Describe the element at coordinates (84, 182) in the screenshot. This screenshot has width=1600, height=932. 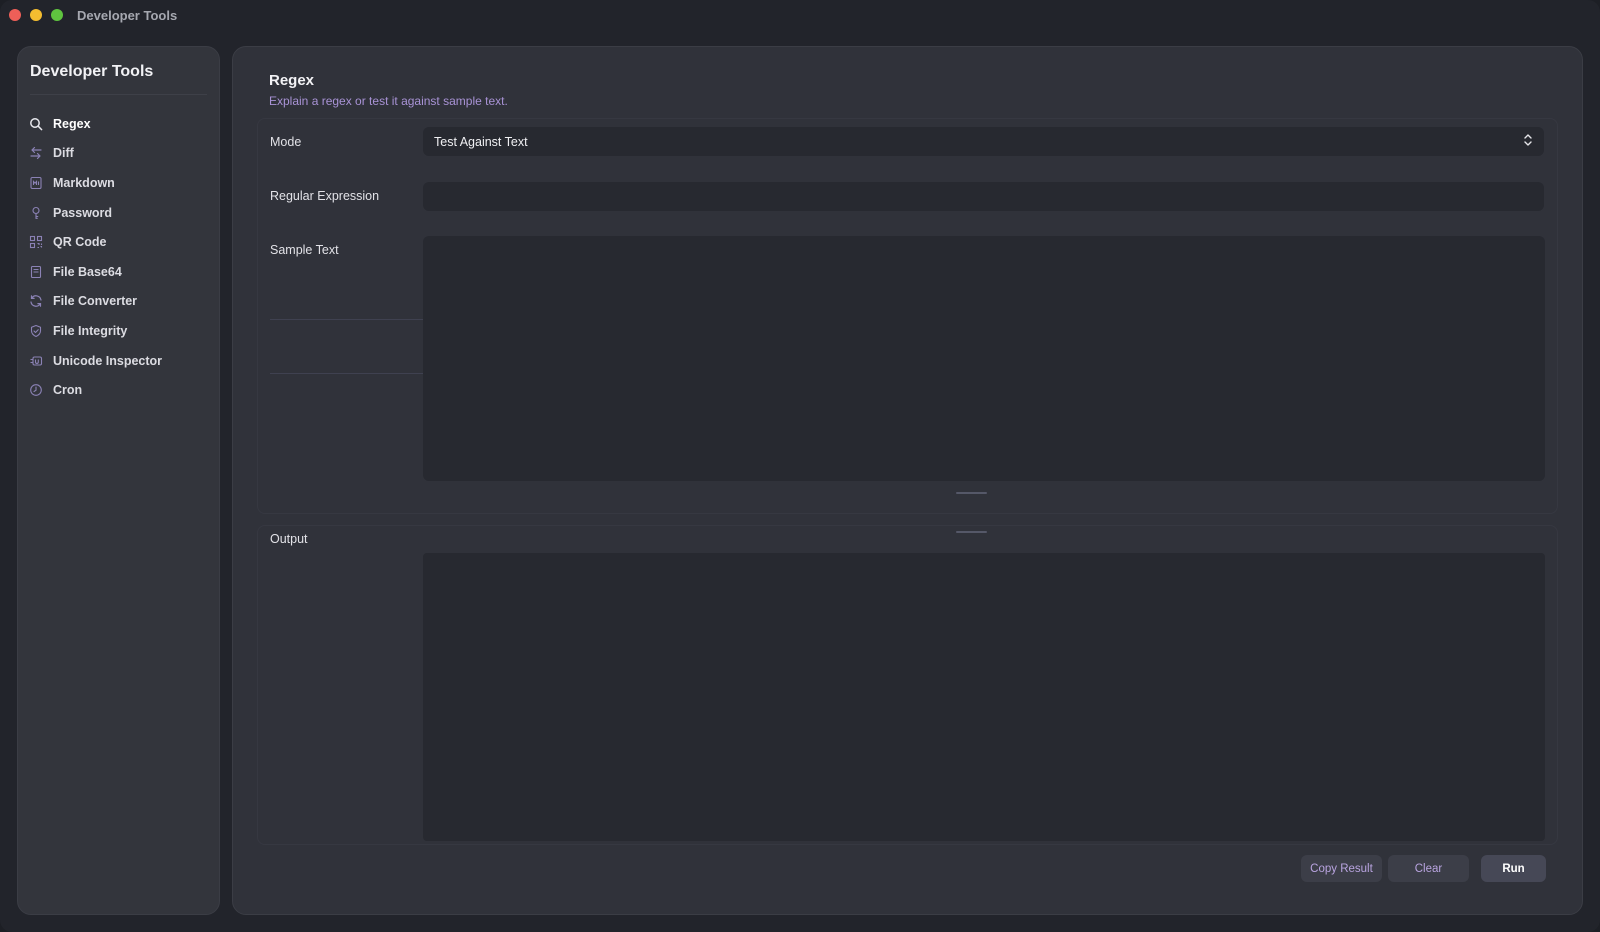
I see `sidebar-item-label: Markdown` at that location.